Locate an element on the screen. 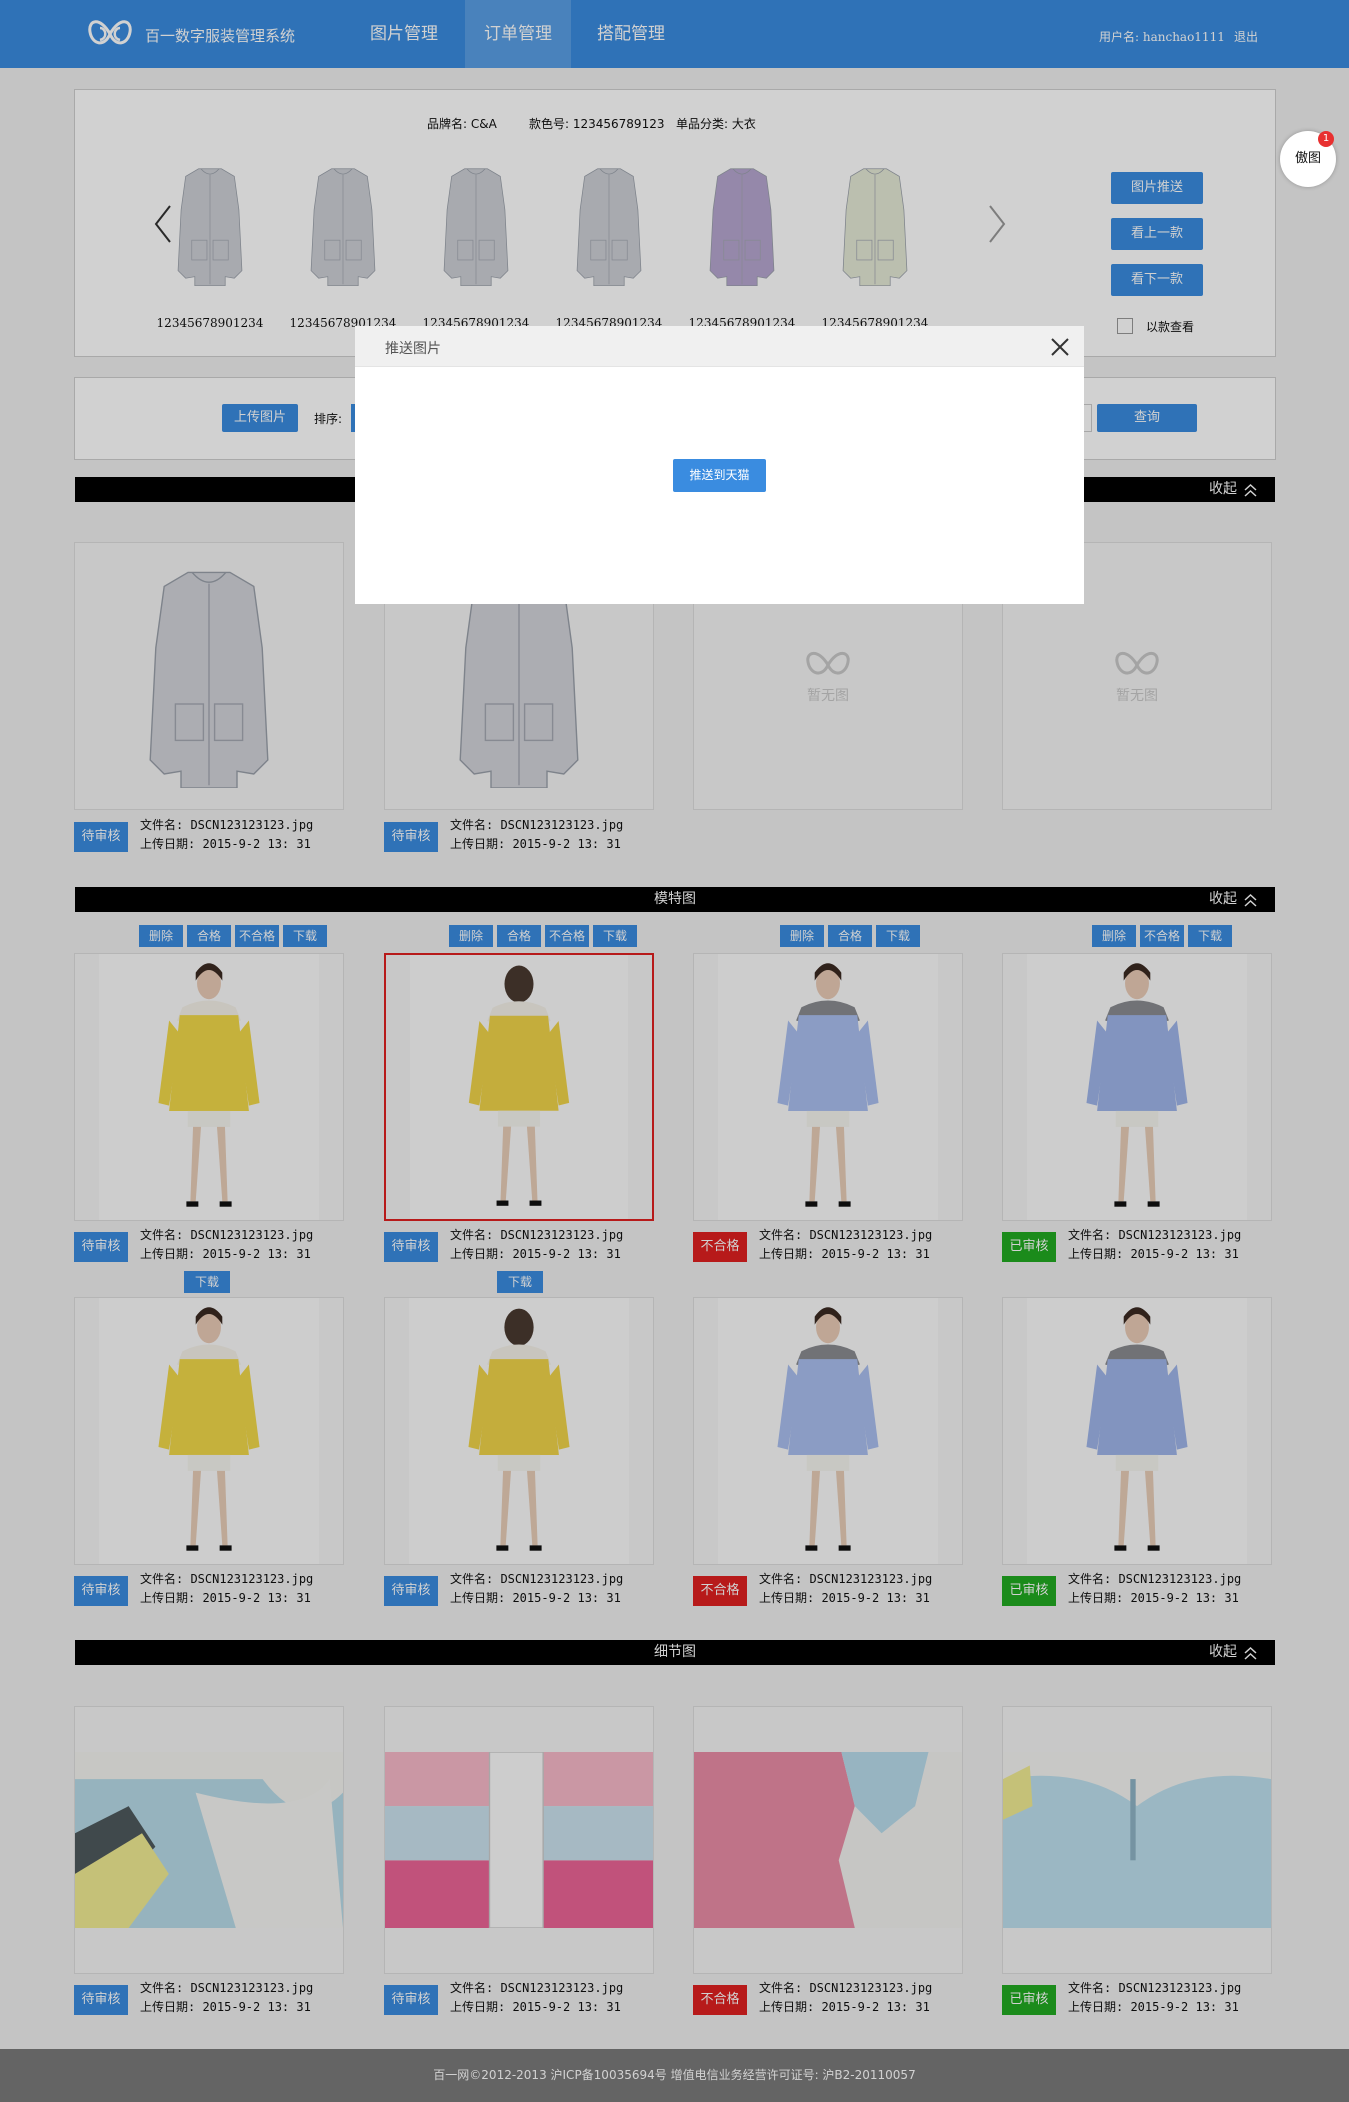 The height and width of the screenshot is (2102, 1349). aotu-label: 傲图 is located at coordinates (1307, 158).